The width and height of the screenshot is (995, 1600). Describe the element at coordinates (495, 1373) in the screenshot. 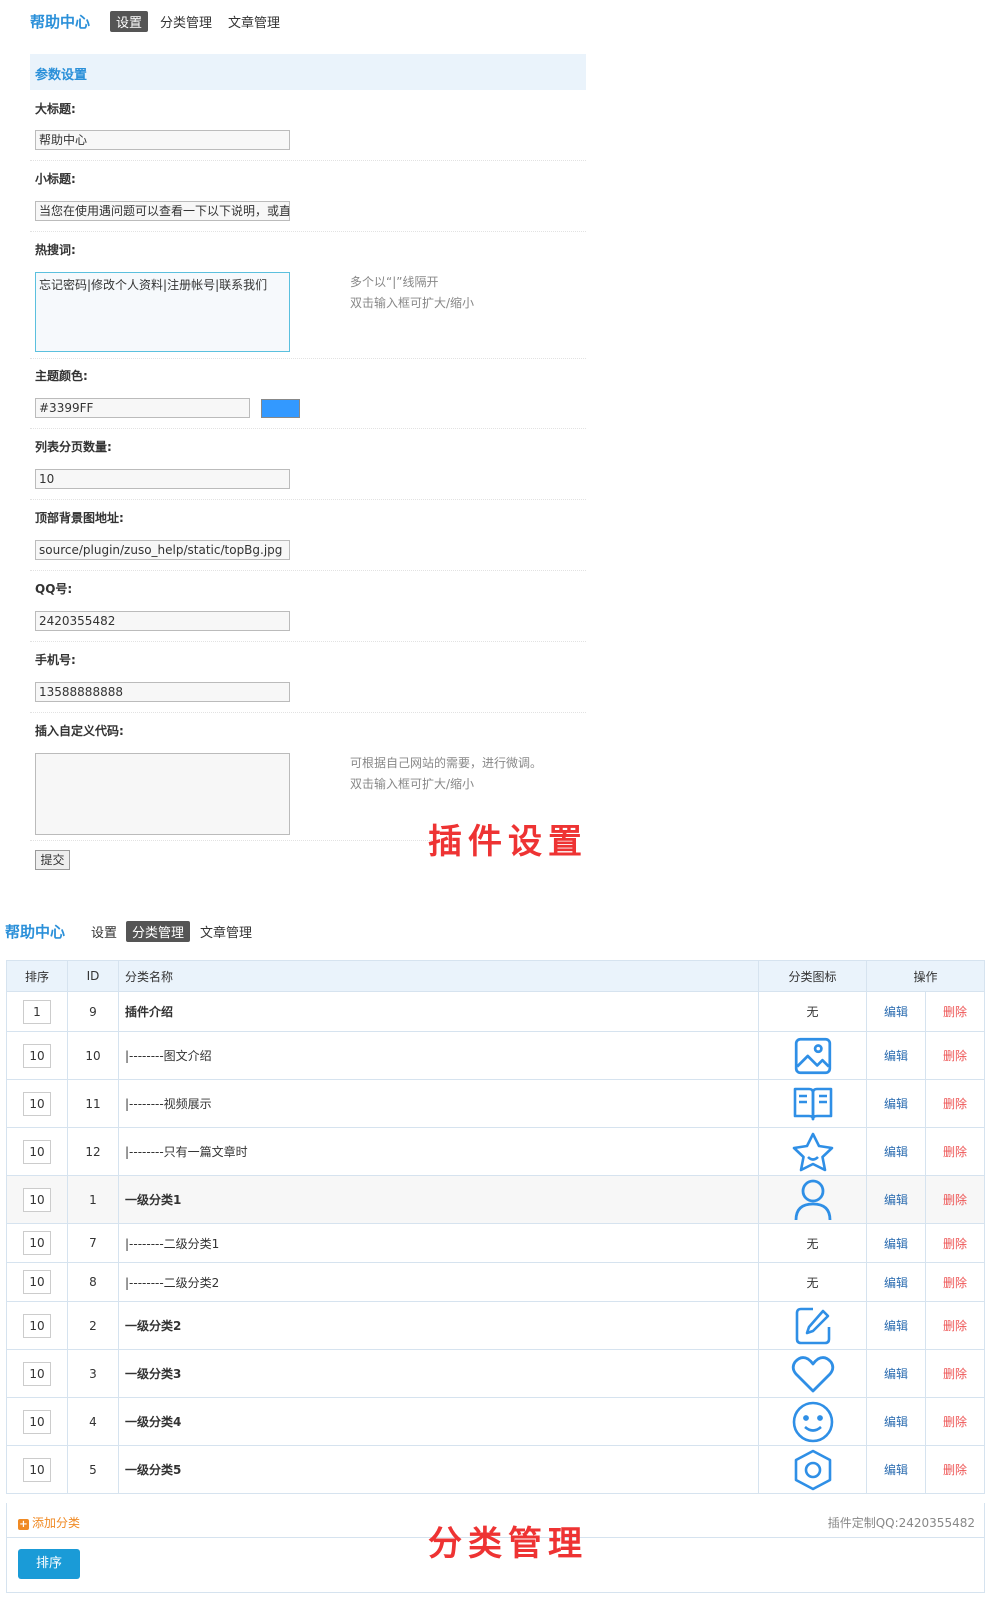

I see `table-row: 10 3 一级分类3 编辑 删除` at that location.